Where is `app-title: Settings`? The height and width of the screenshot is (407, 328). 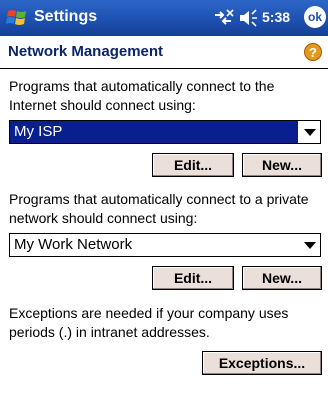 app-title: Settings is located at coordinates (66, 16).